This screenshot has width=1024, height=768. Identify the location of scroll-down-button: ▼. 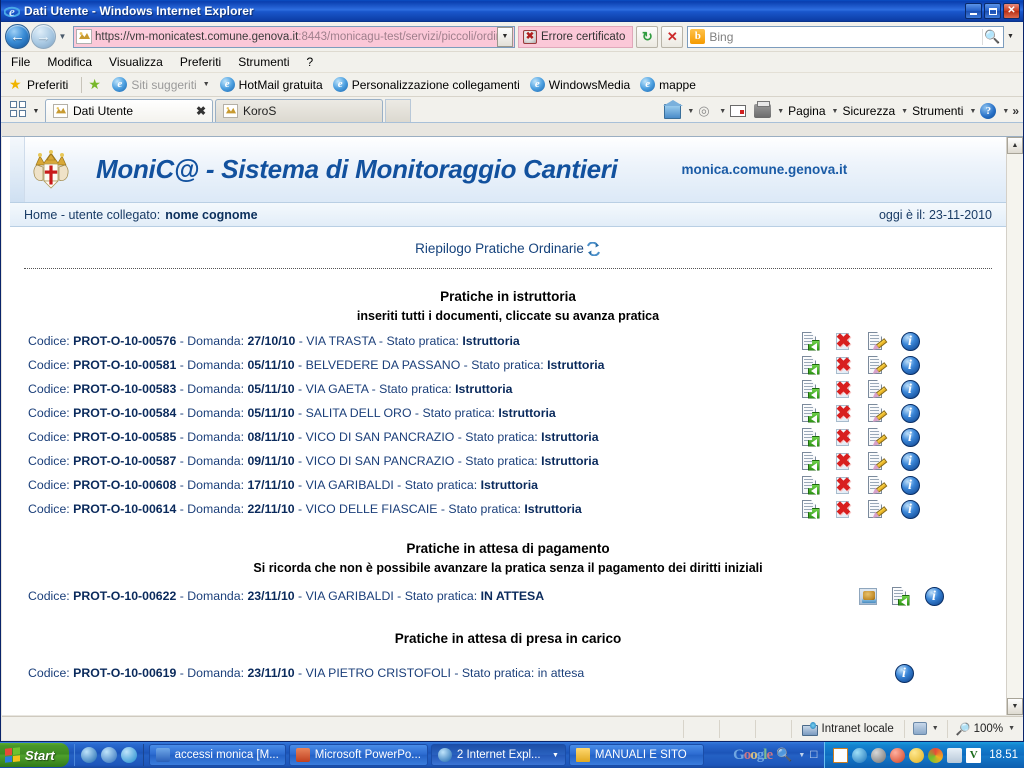
(1015, 706).